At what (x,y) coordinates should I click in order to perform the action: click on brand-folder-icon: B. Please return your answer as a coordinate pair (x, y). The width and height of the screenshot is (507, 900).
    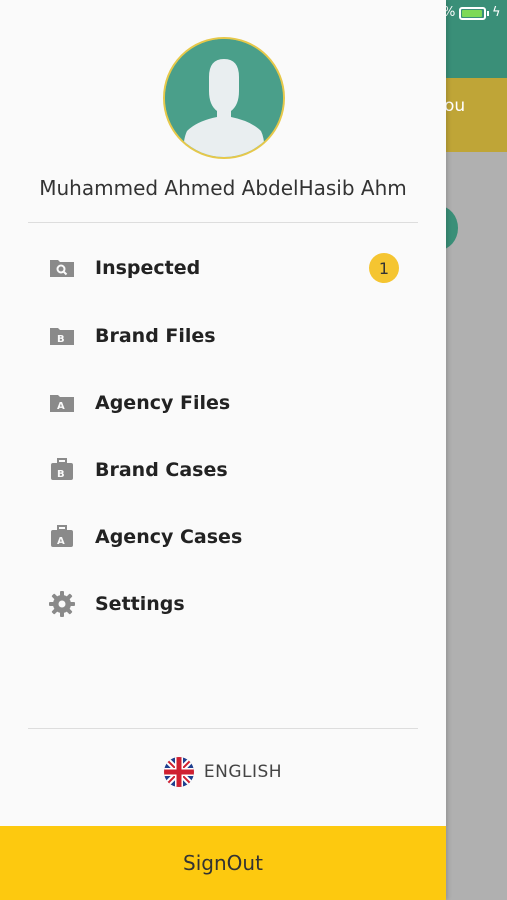
    Looking at the image, I should click on (62, 336).